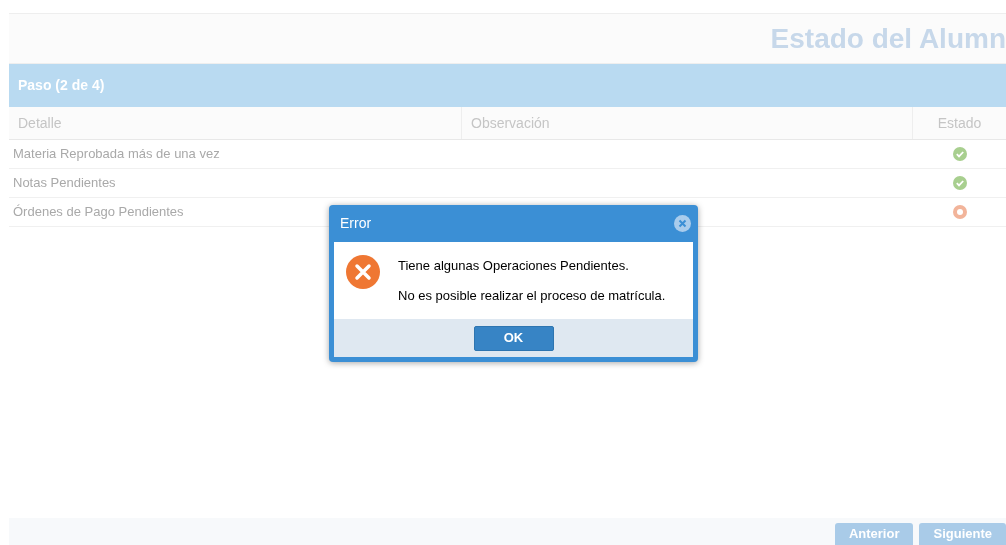  I want to click on table-cell-text: Notas Pendientes, so click(64, 183).